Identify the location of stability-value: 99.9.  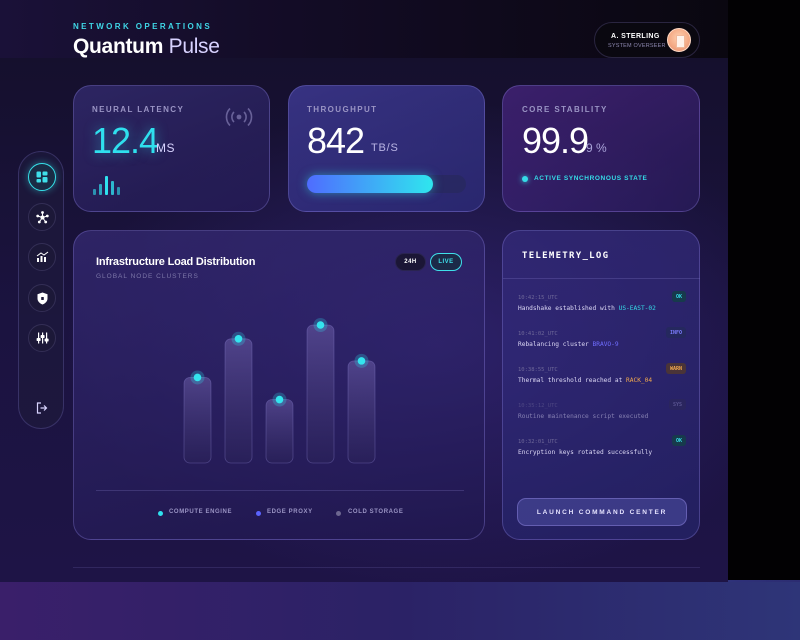
(555, 140).